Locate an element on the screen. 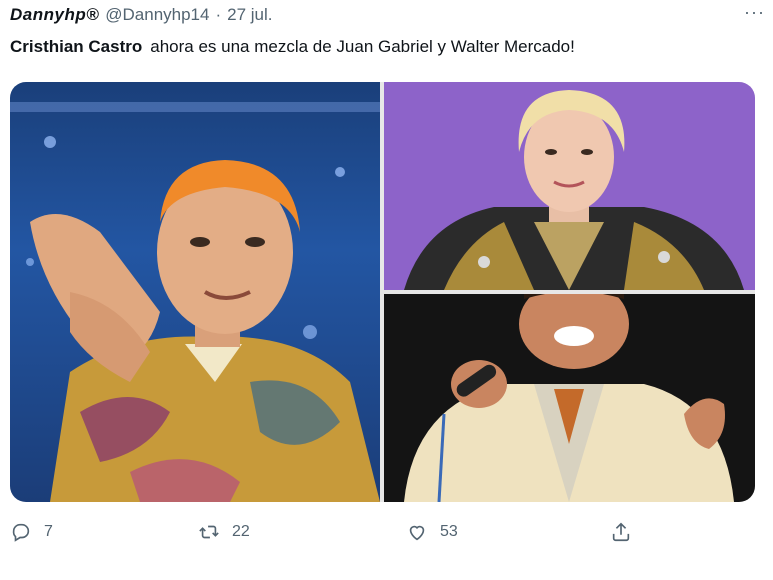 The height and width of the screenshot is (580, 773). share-button is located at coordinates (621, 532).